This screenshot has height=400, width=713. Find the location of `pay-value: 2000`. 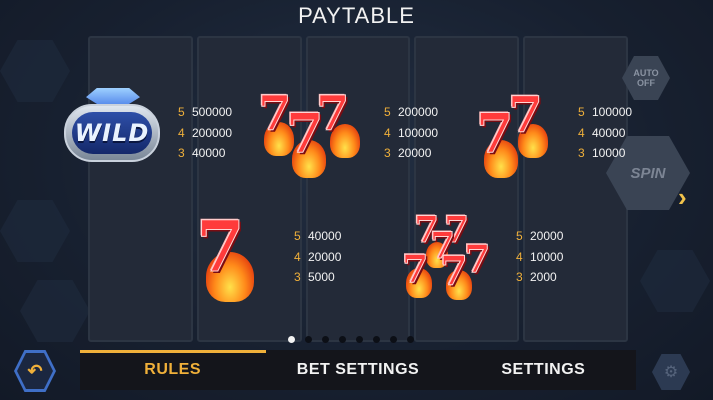

pay-value: 2000 is located at coordinates (543, 277).